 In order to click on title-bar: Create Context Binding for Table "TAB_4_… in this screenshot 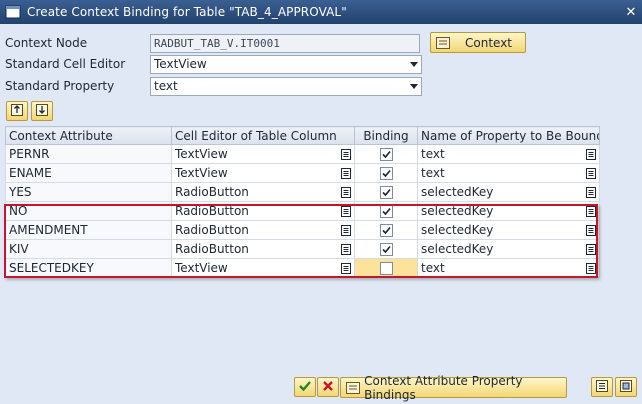, I will do `click(321, 12)`.